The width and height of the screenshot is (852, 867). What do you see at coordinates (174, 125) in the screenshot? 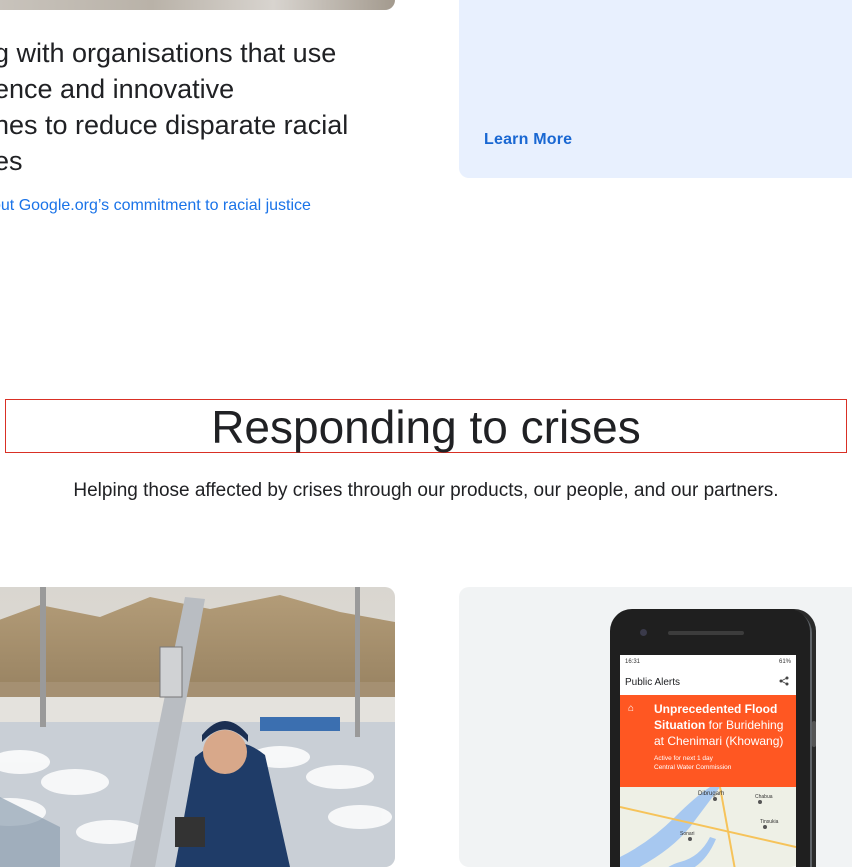
I see `headline-line: hes to reduce disparate racial` at bounding box center [174, 125].